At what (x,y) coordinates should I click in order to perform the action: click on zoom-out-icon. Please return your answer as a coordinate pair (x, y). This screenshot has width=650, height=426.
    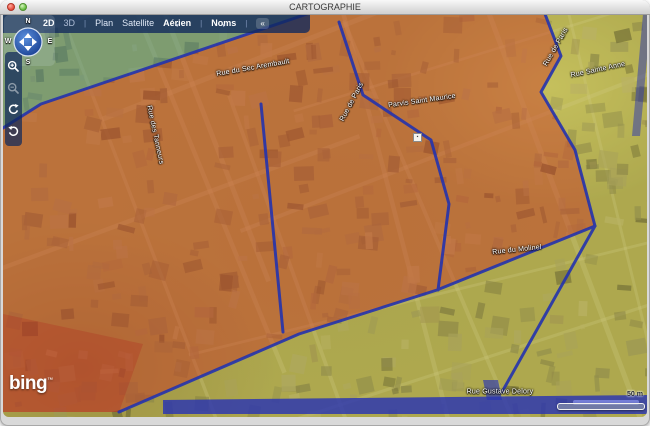
    Looking at the image, I should click on (13, 88).